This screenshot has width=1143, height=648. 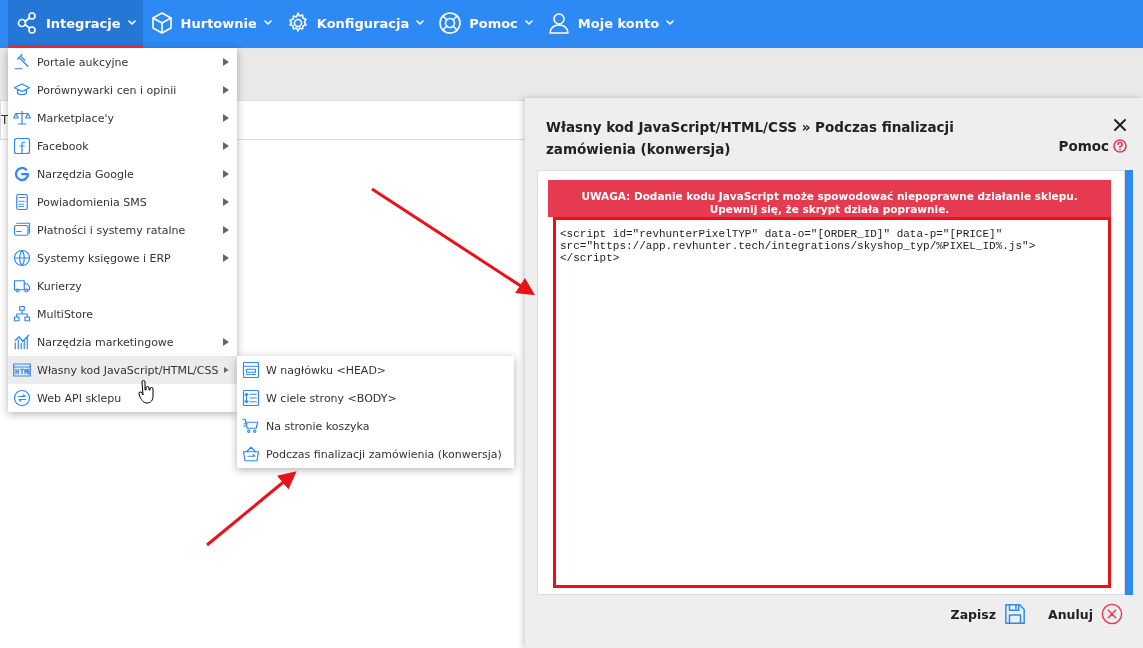 What do you see at coordinates (1085, 614) in the screenshot?
I see `cancel-button: Anuluj` at bounding box center [1085, 614].